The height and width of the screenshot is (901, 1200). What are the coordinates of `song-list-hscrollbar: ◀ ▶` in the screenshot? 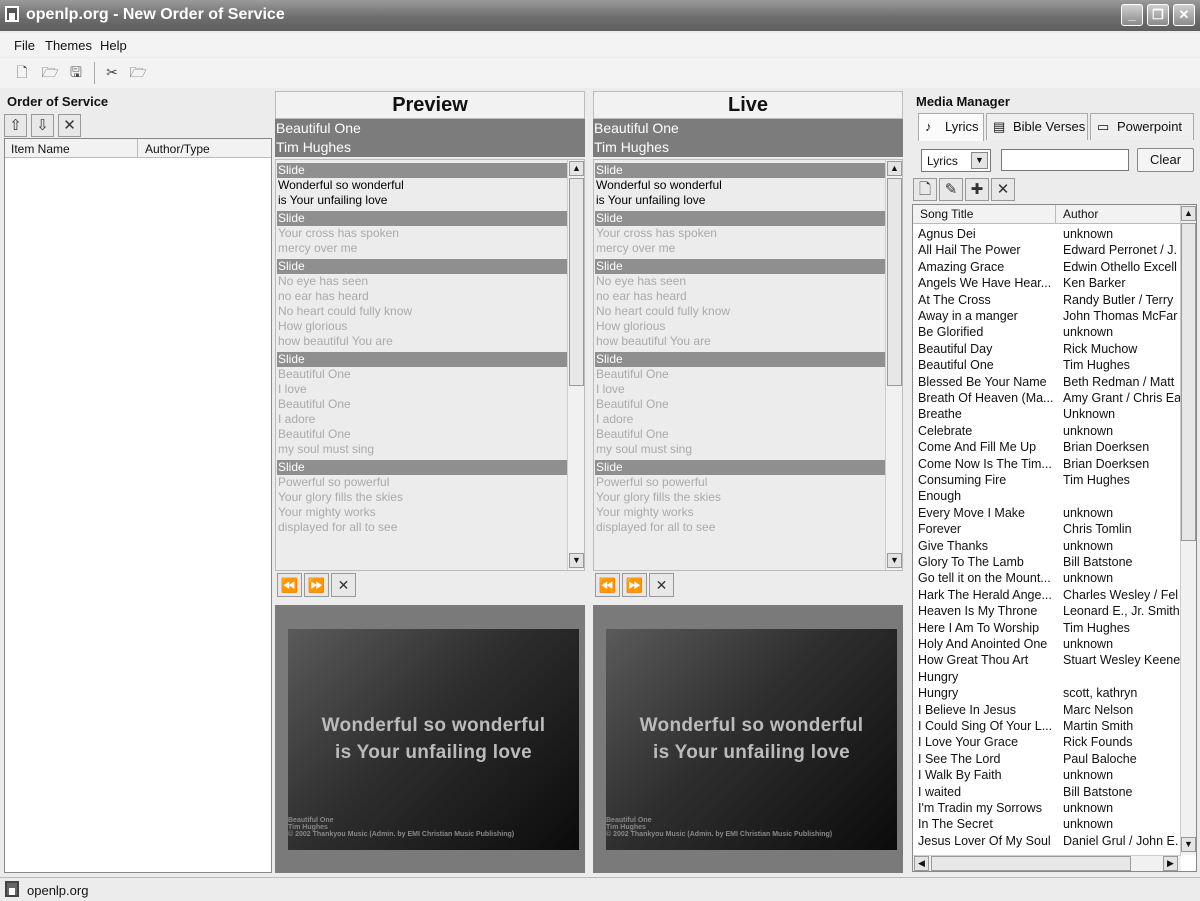 It's located at (1047, 863).